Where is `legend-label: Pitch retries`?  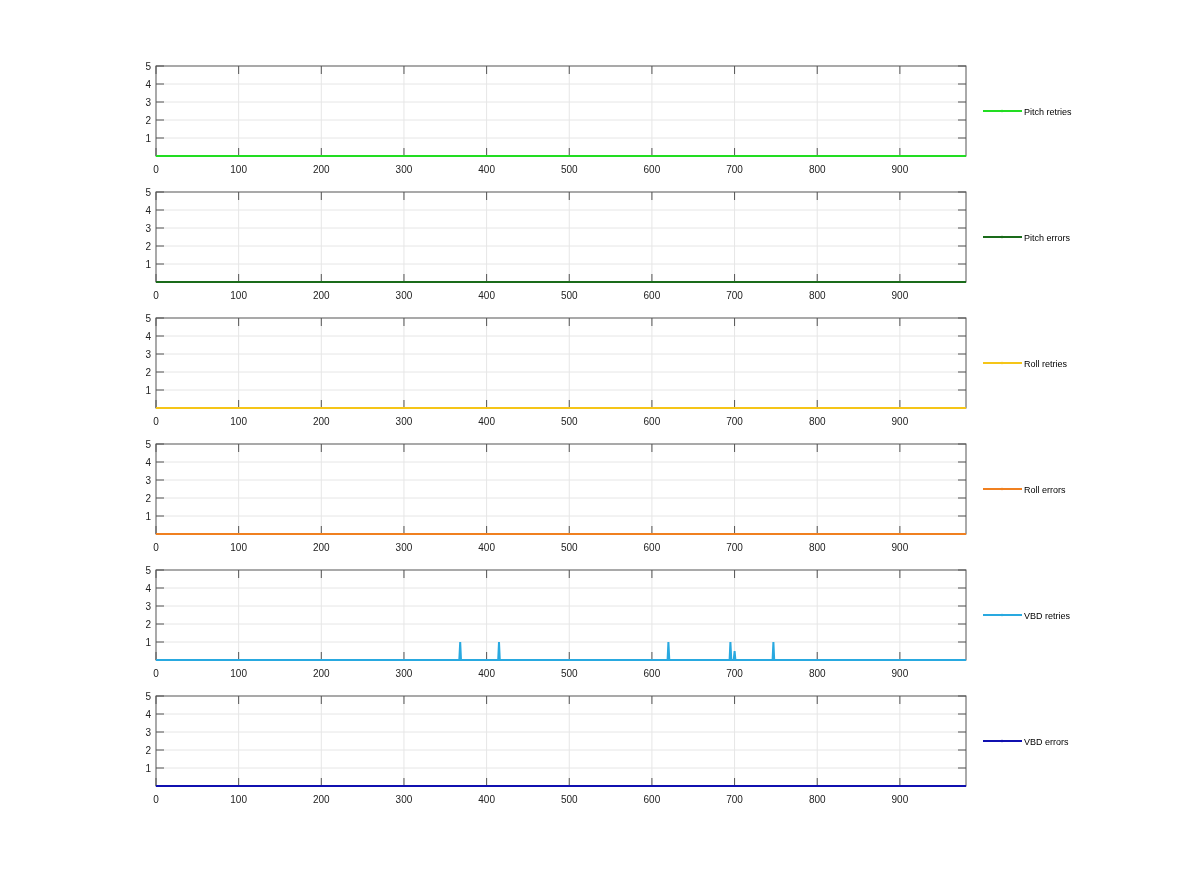
legend-label: Pitch retries is located at coordinates (1048, 112).